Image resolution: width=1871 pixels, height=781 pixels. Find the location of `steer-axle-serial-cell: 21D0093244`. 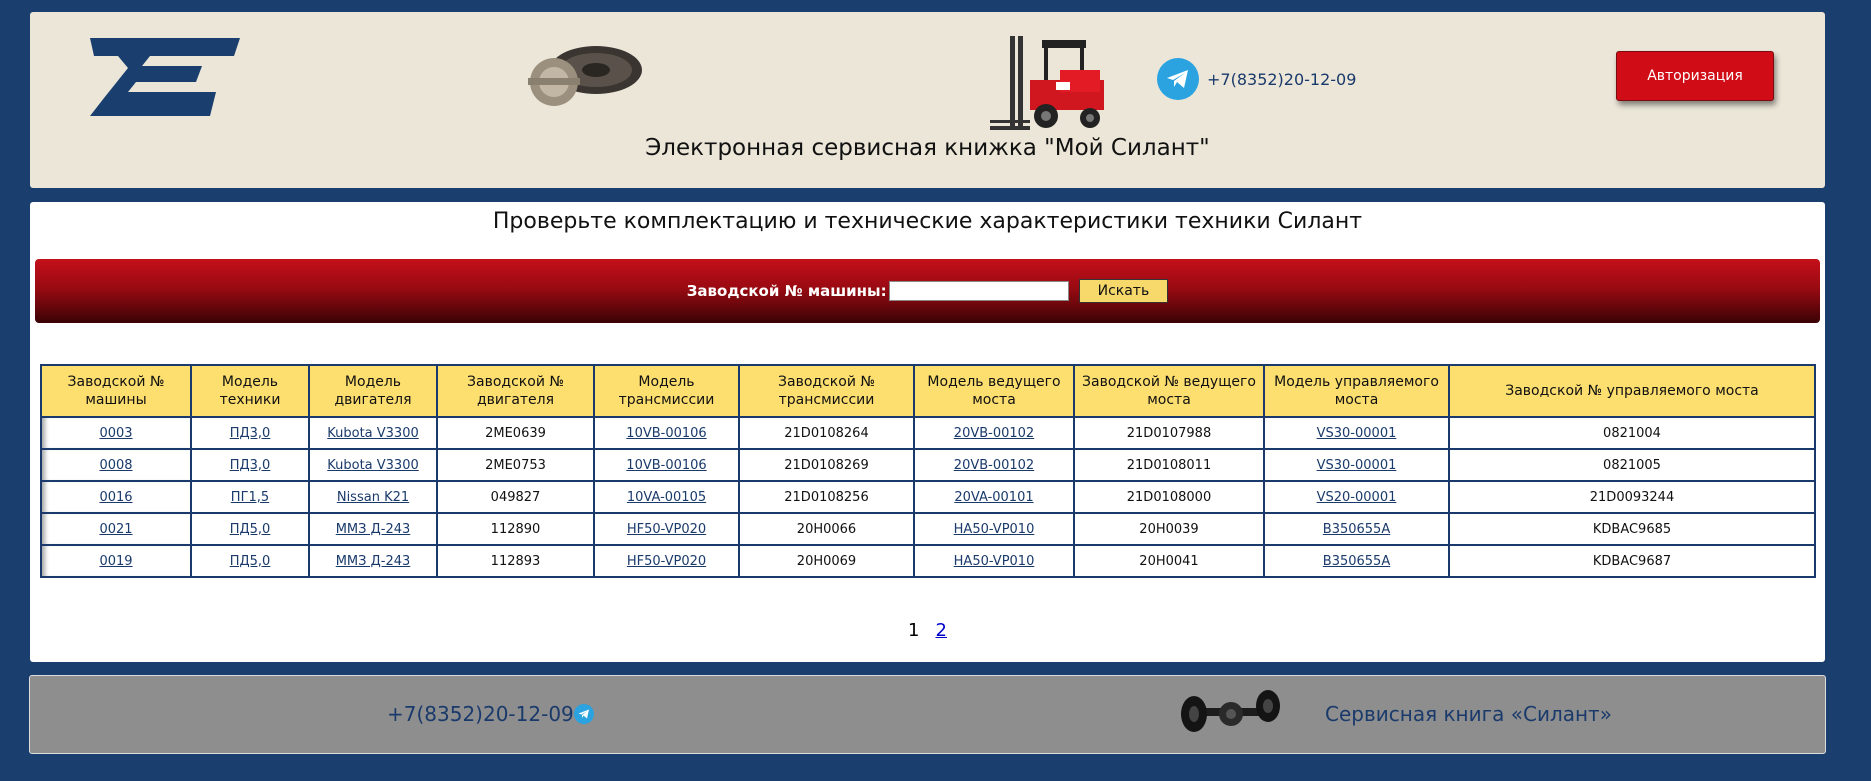

steer-axle-serial-cell: 21D0093244 is located at coordinates (1632, 497).